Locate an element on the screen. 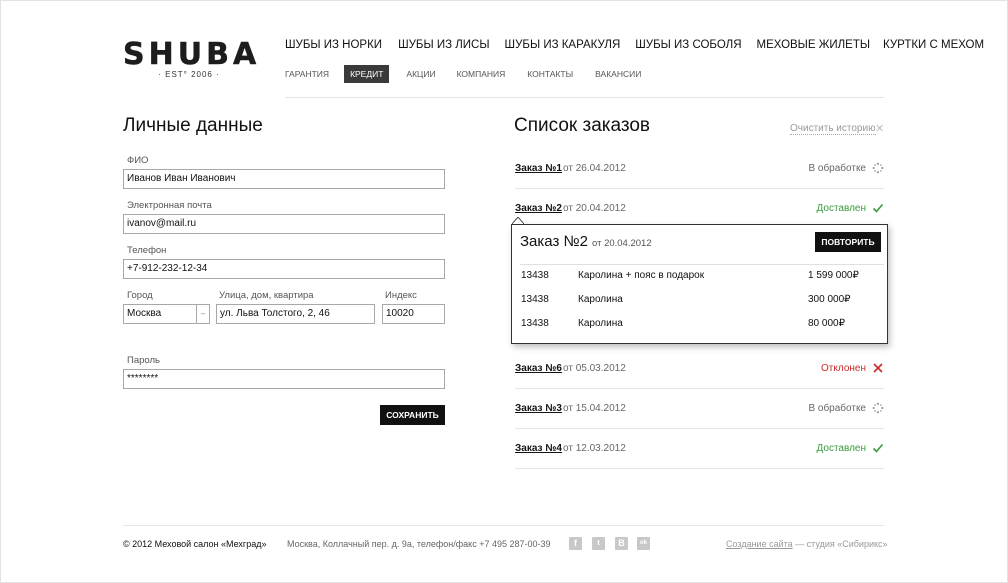  item-price: 300 000₽ is located at coordinates (829, 299).